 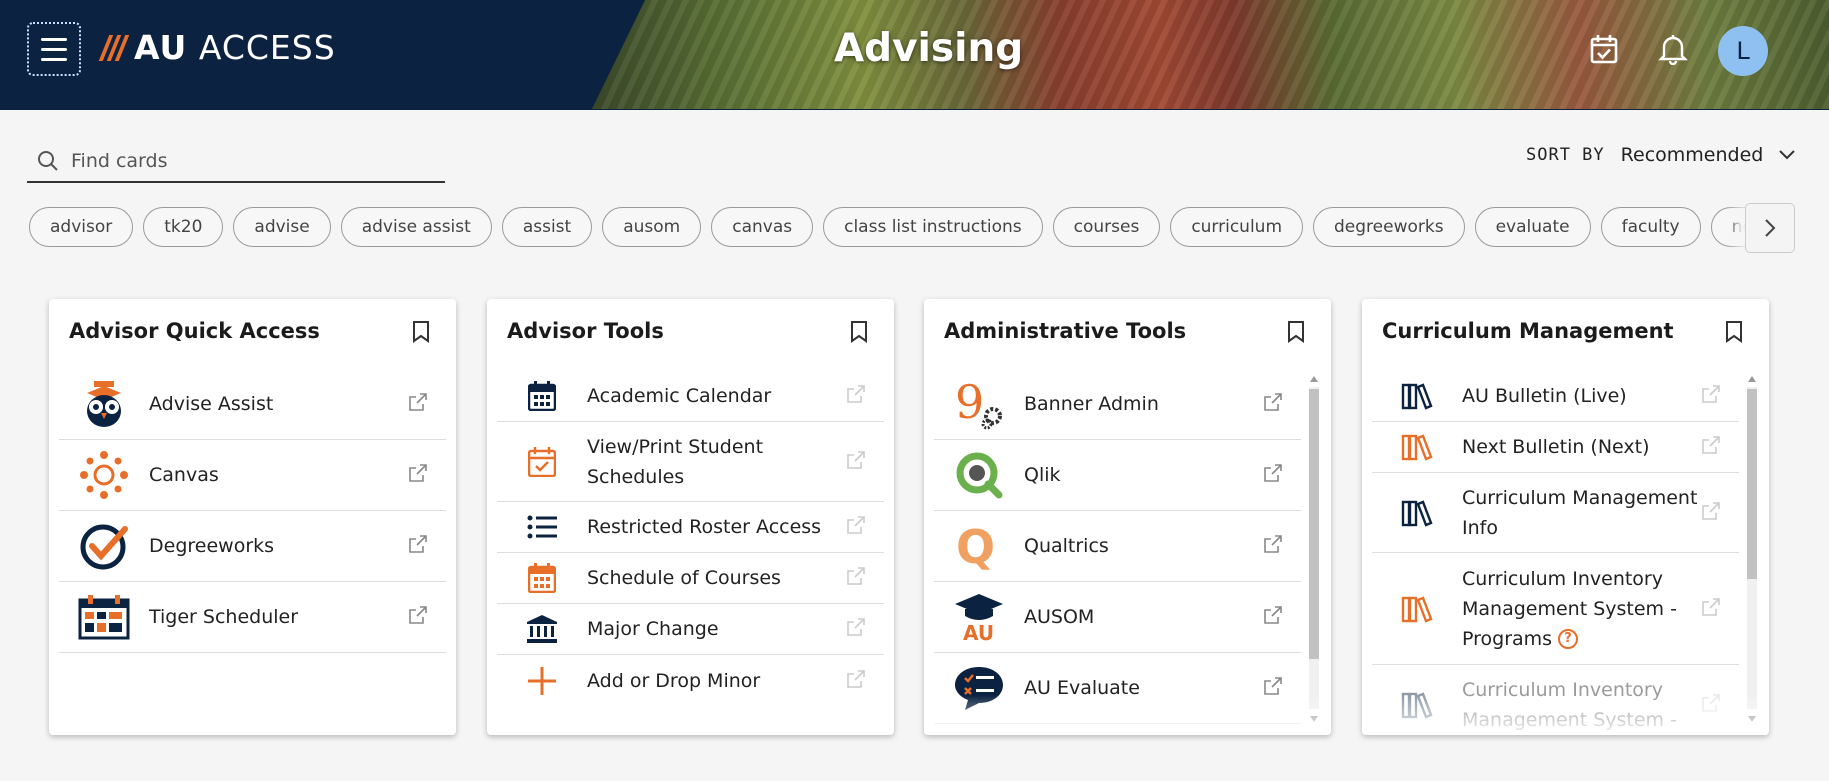 What do you see at coordinates (690, 527) in the screenshot?
I see `link-restricted-roster-access: Restricted Roster Access` at bounding box center [690, 527].